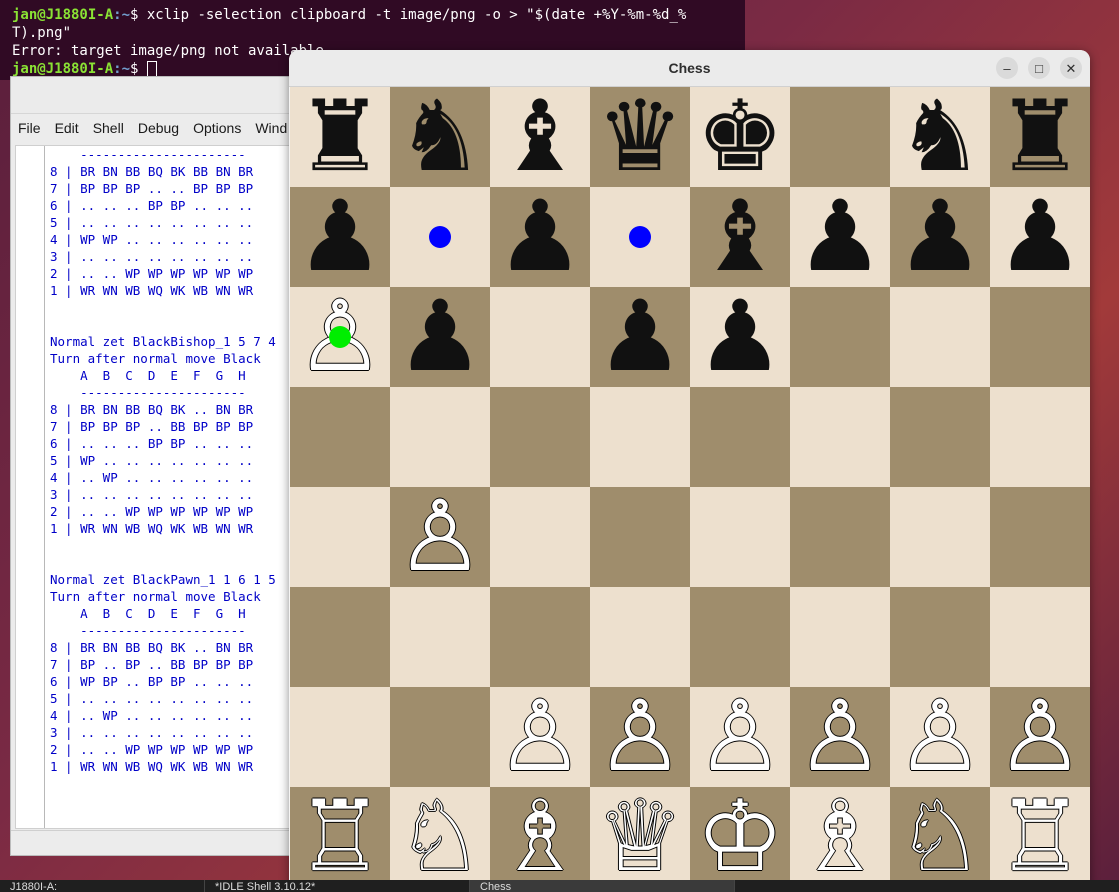 The height and width of the screenshot is (892, 1119). I want to click on square-h8: ♜, so click(1040, 137).